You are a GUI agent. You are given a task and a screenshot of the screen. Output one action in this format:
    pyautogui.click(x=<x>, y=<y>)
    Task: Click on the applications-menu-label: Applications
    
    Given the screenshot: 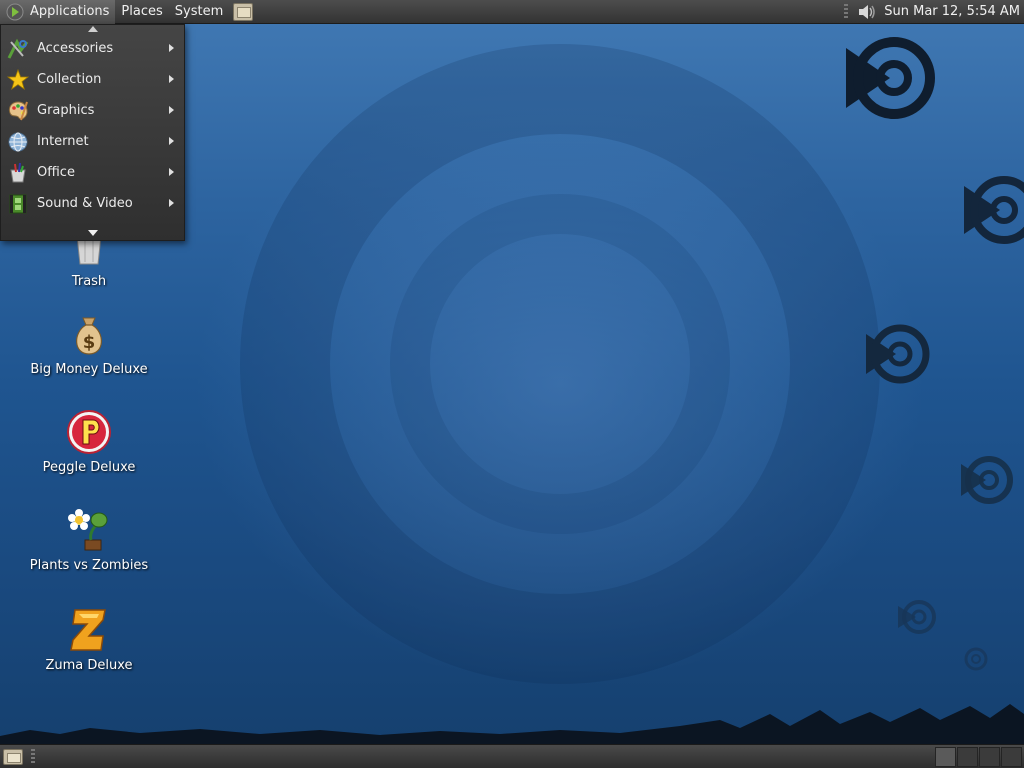 What is the action you would take?
    pyautogui.click(x=70, y=11)
    